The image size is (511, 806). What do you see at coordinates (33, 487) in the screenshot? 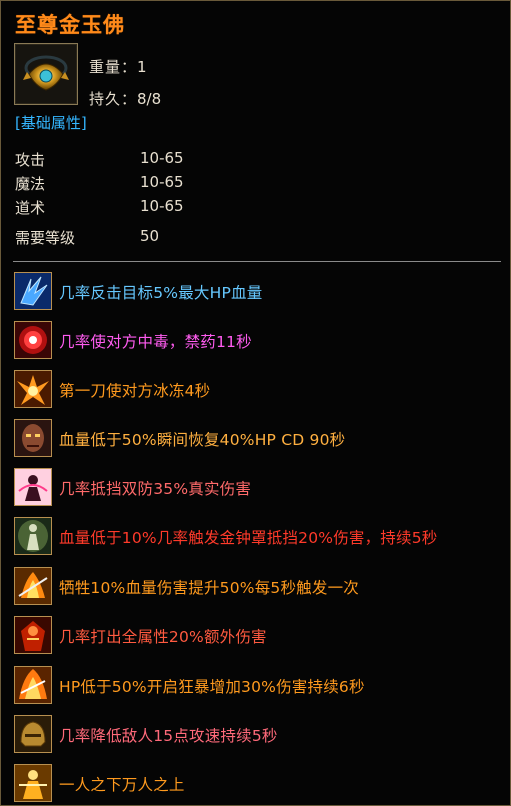
I see `pink-figure-icon` at bounding box center [33, 487].